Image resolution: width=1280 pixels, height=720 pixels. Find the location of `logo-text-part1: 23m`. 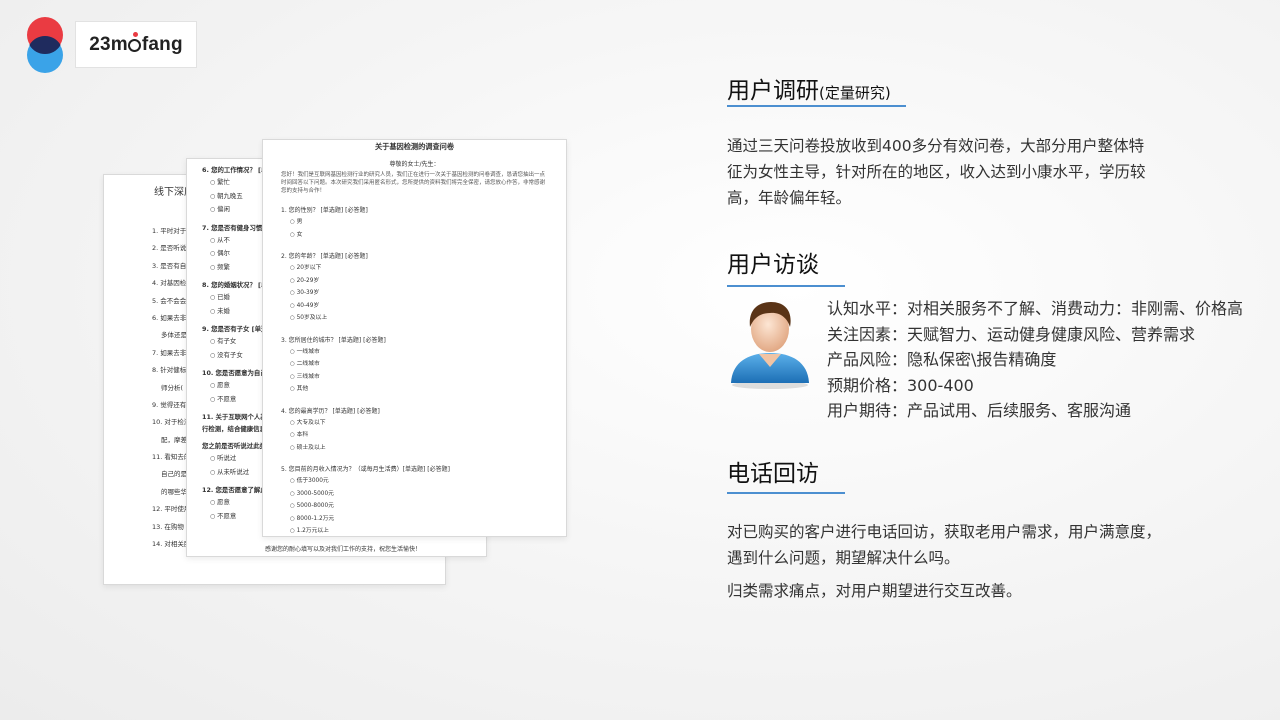

logo-text-part1: 23m is located at coordinates (108, 44).